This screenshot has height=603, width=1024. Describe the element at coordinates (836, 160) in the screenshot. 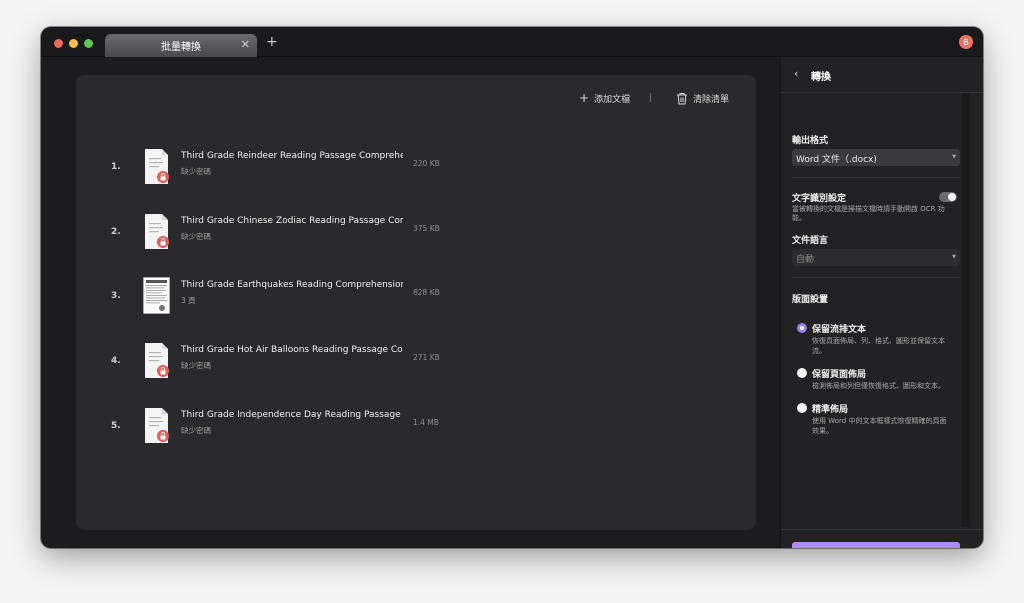

I see `output-format-value: Word 文件（.docx)` at that location.